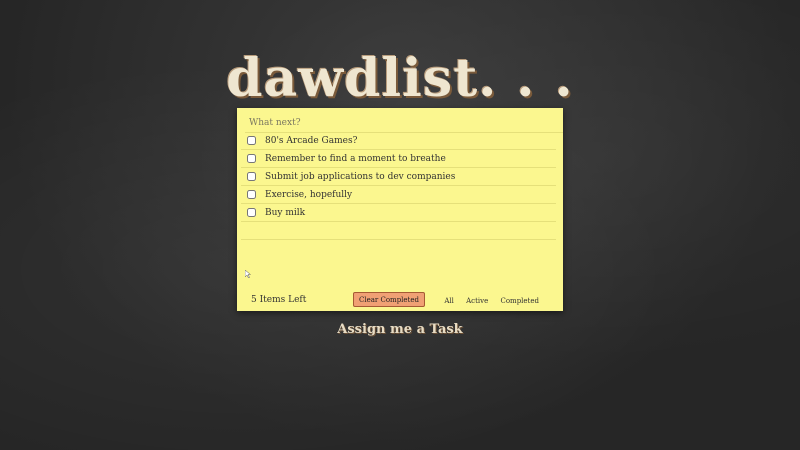  I want to click on task-item: Remember to find a moment to breathe, so click(398, 159).